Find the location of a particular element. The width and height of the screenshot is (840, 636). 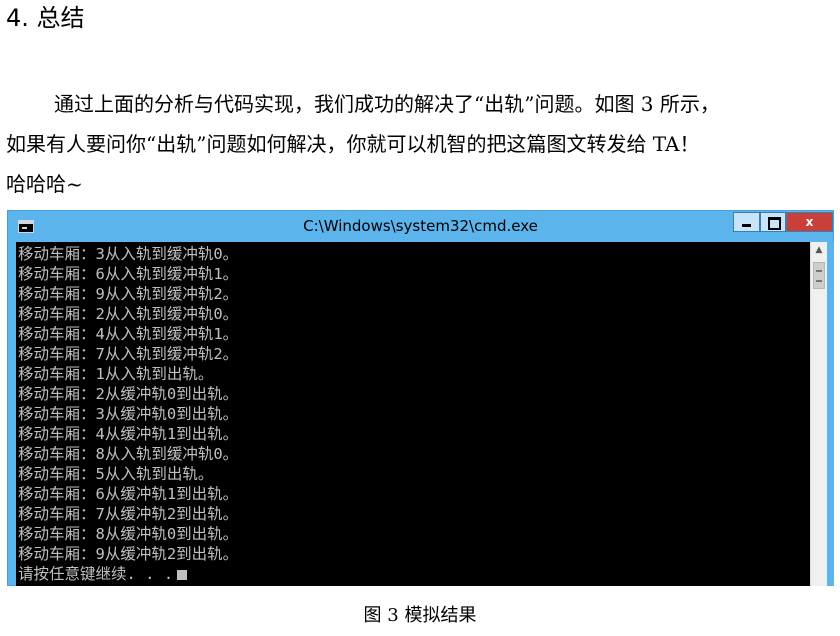

console-prompt: 请按任意键继续. . . is located at coordinates (96, 574).